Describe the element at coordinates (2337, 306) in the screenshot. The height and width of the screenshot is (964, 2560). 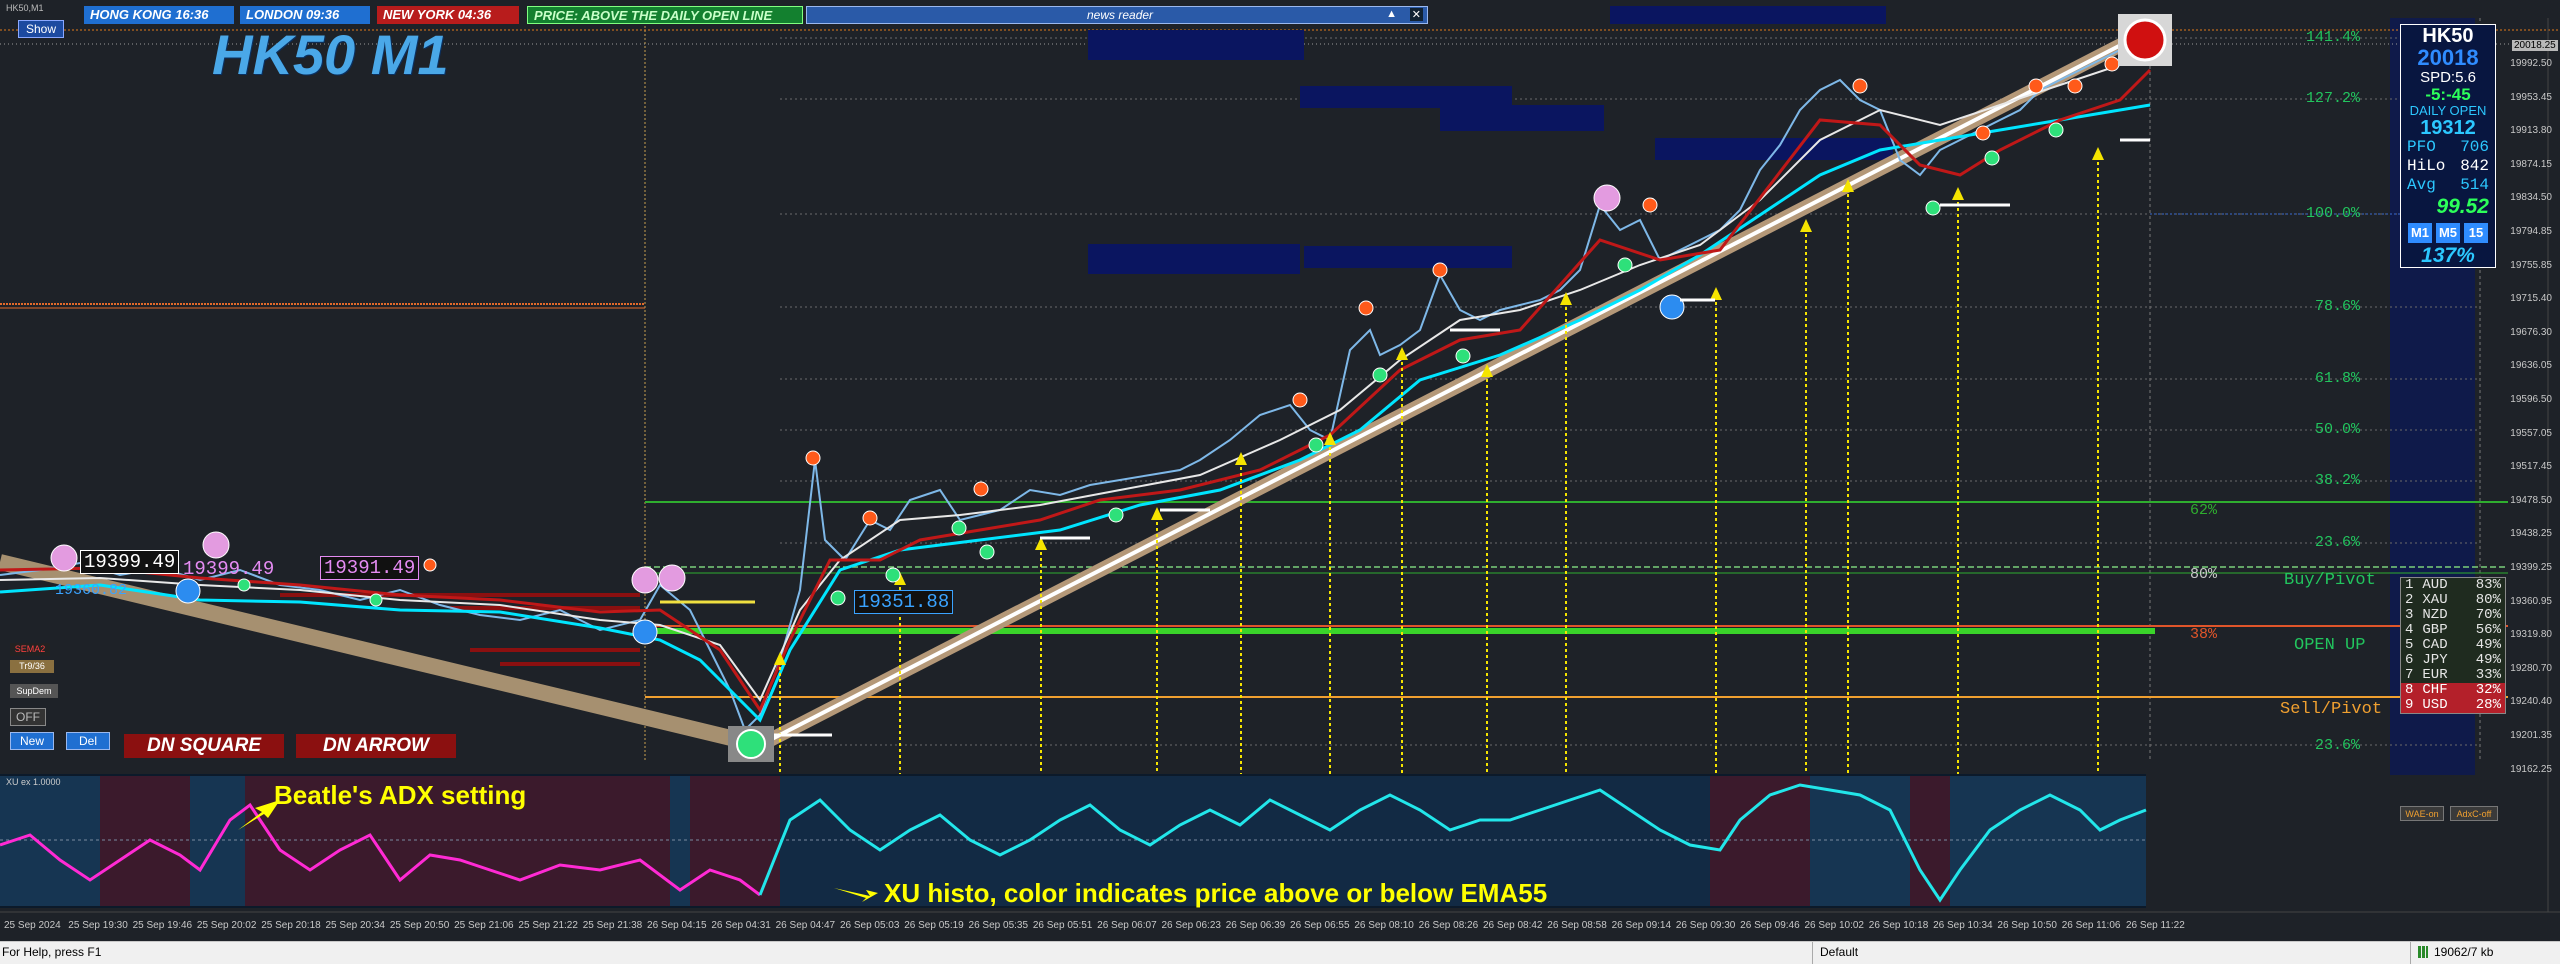
I see `fib-78: 78.6%` at that location.